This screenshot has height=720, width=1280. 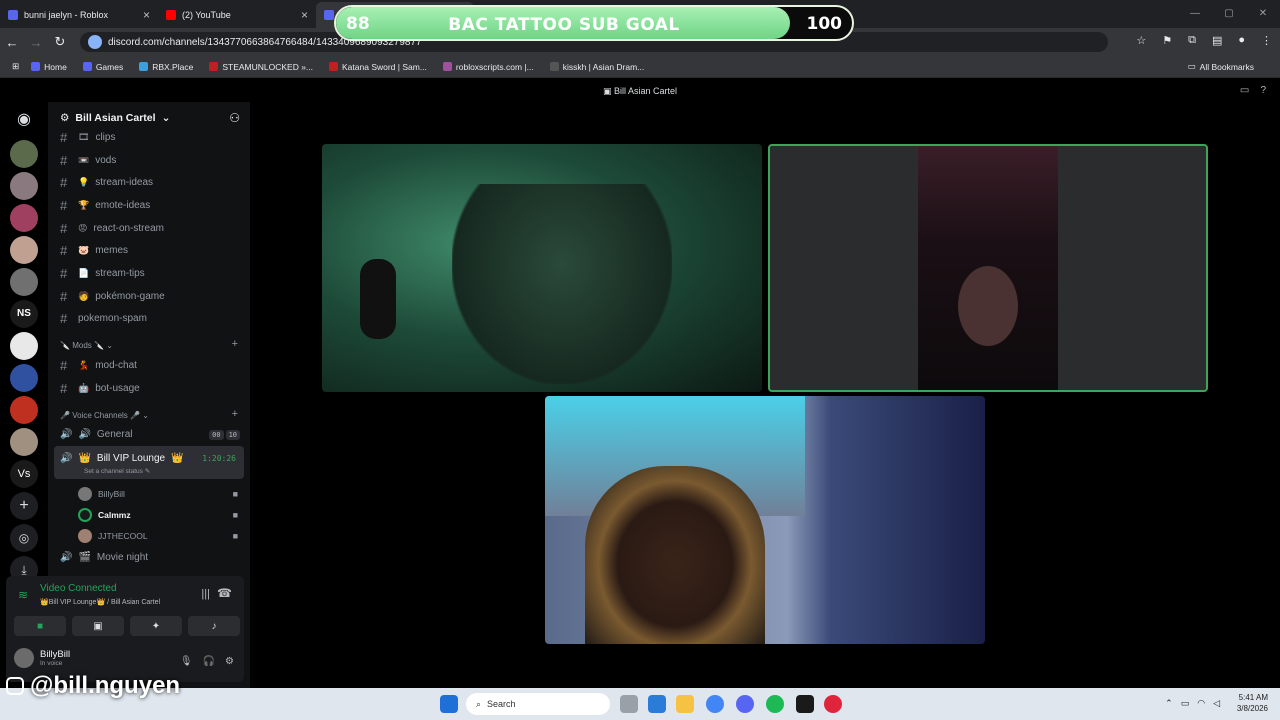 I want to click on profile-icon: ●, so click(x=1241, y=40).